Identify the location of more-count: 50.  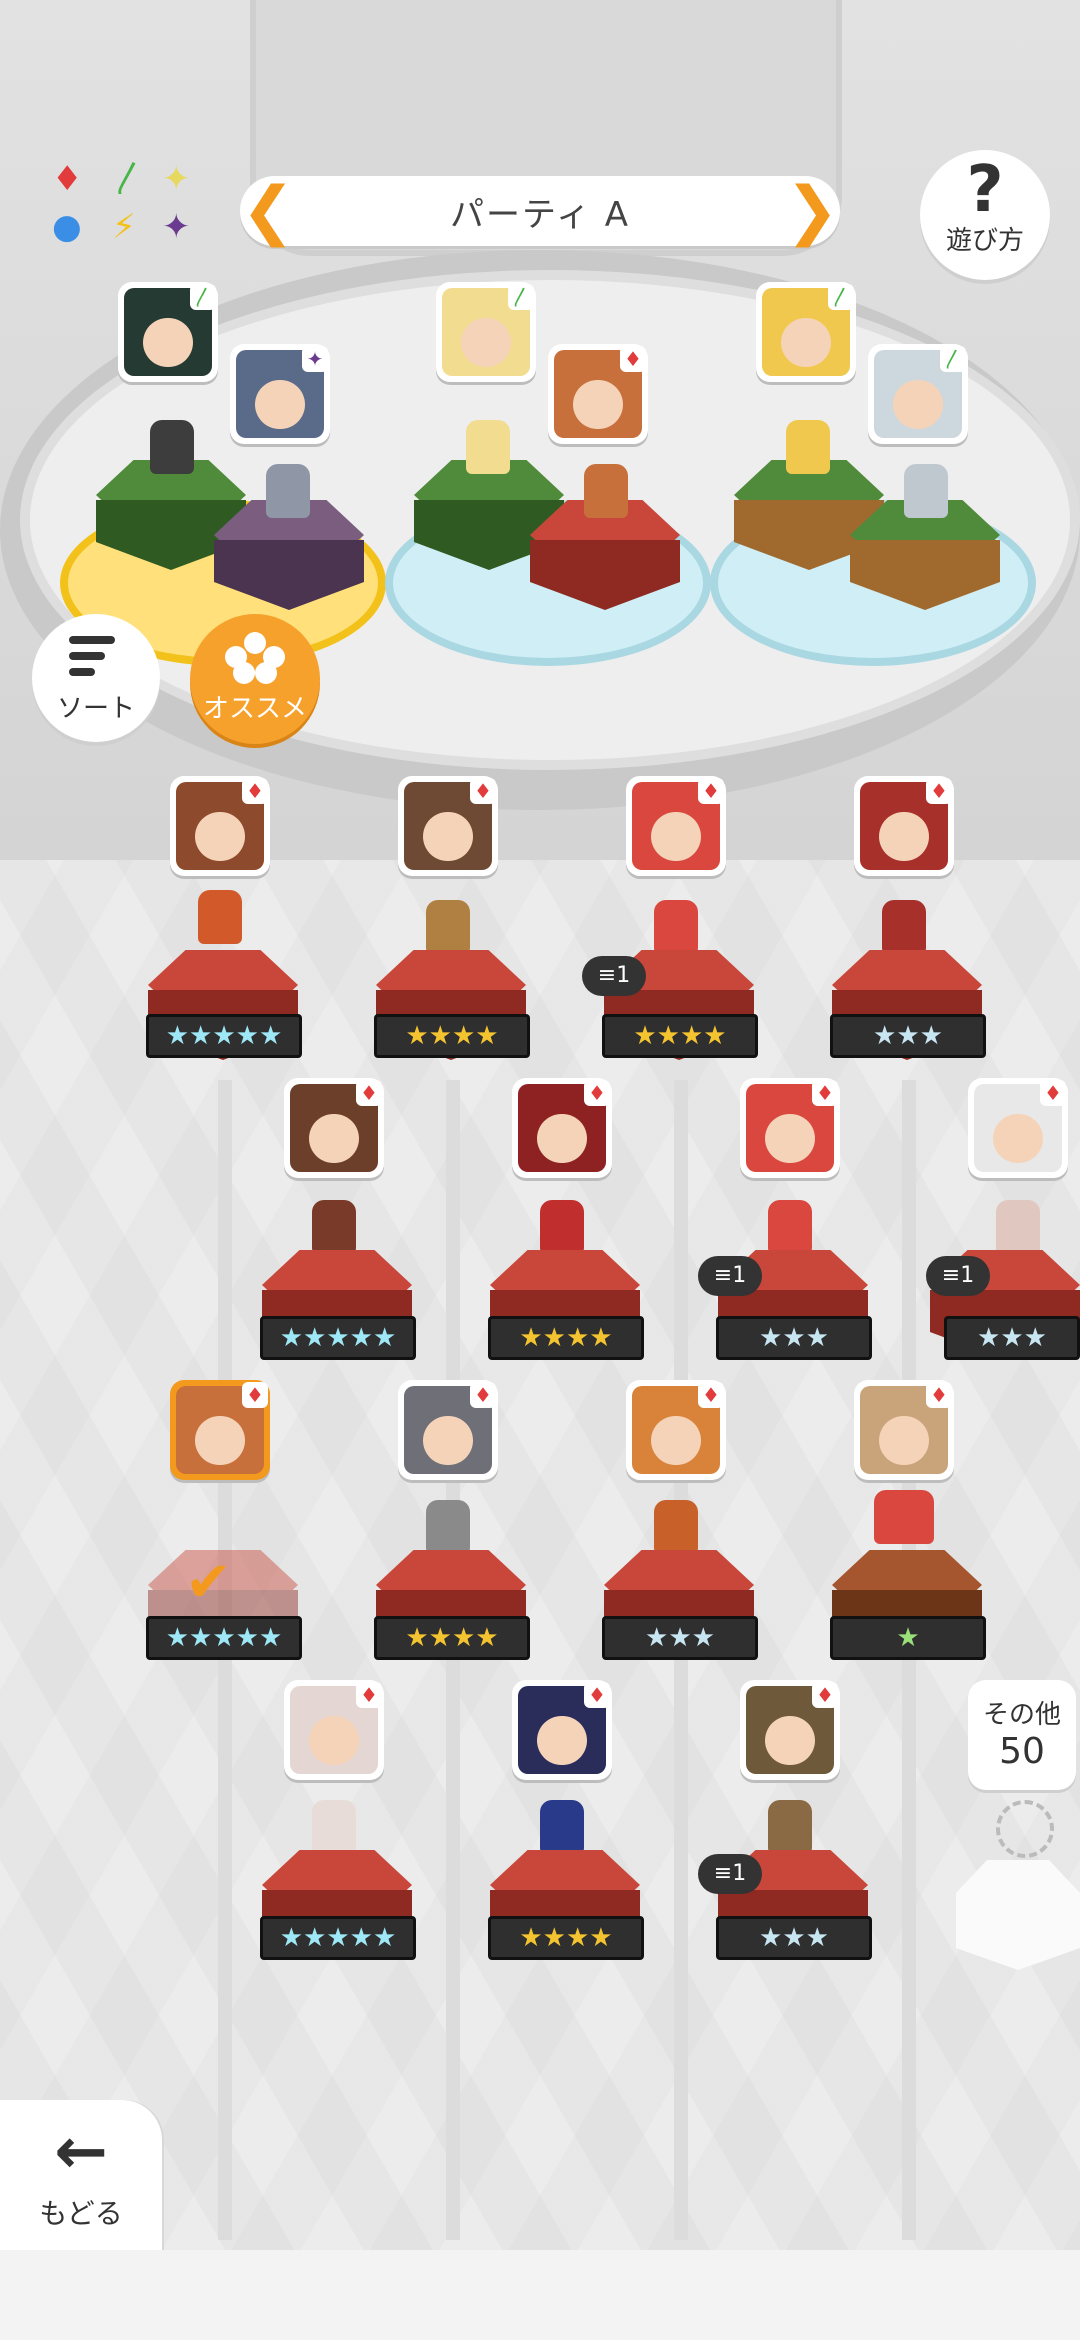
(1022, 1751).